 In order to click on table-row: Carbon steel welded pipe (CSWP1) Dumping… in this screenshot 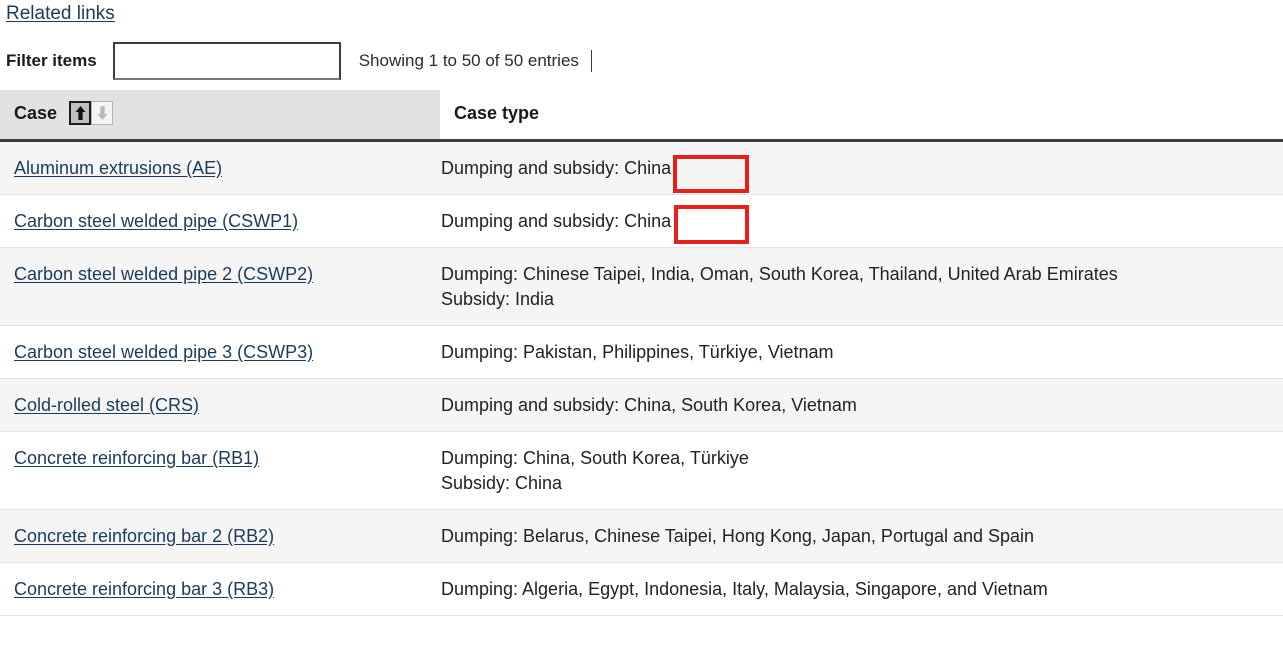, I will do `click(641, 221)`.